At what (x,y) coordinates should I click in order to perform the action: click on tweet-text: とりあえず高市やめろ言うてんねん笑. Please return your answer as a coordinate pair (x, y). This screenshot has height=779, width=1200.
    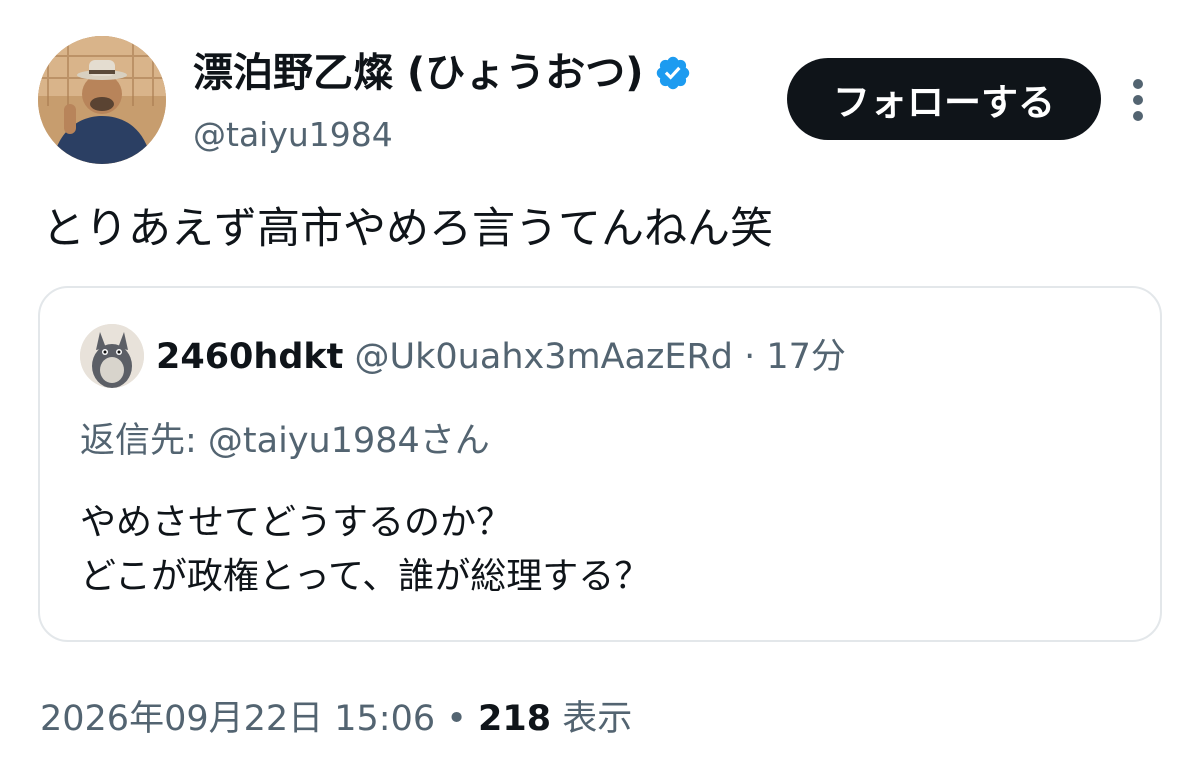
    Looking at the image, I should click on (407, 229).